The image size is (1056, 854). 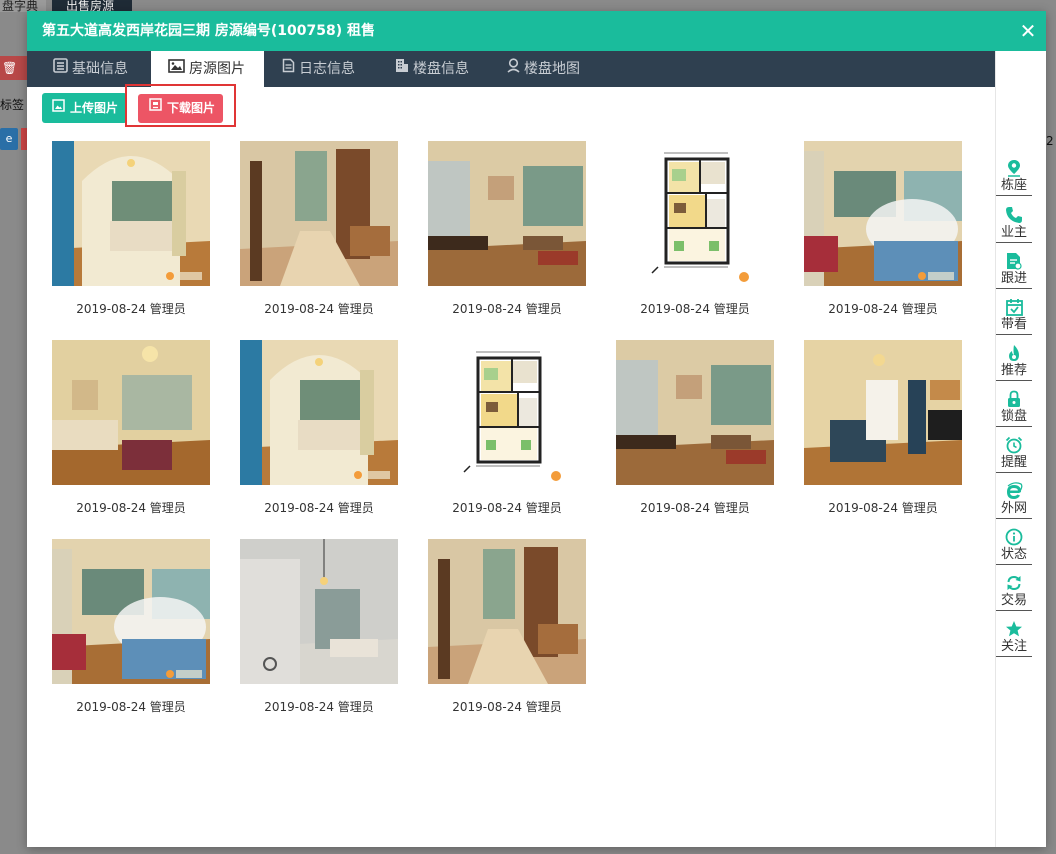 I want to click on background-ie-icon: e, so click(x=9, y=139).